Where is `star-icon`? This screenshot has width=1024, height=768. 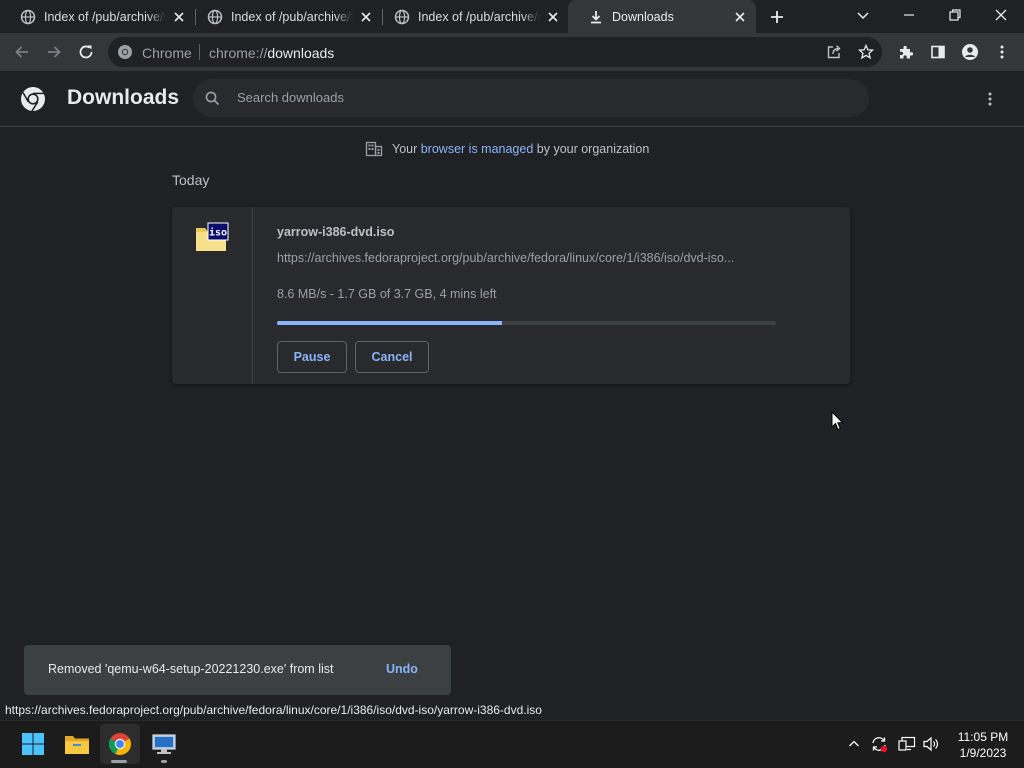 star-icon is located at coordinates (866, 52).